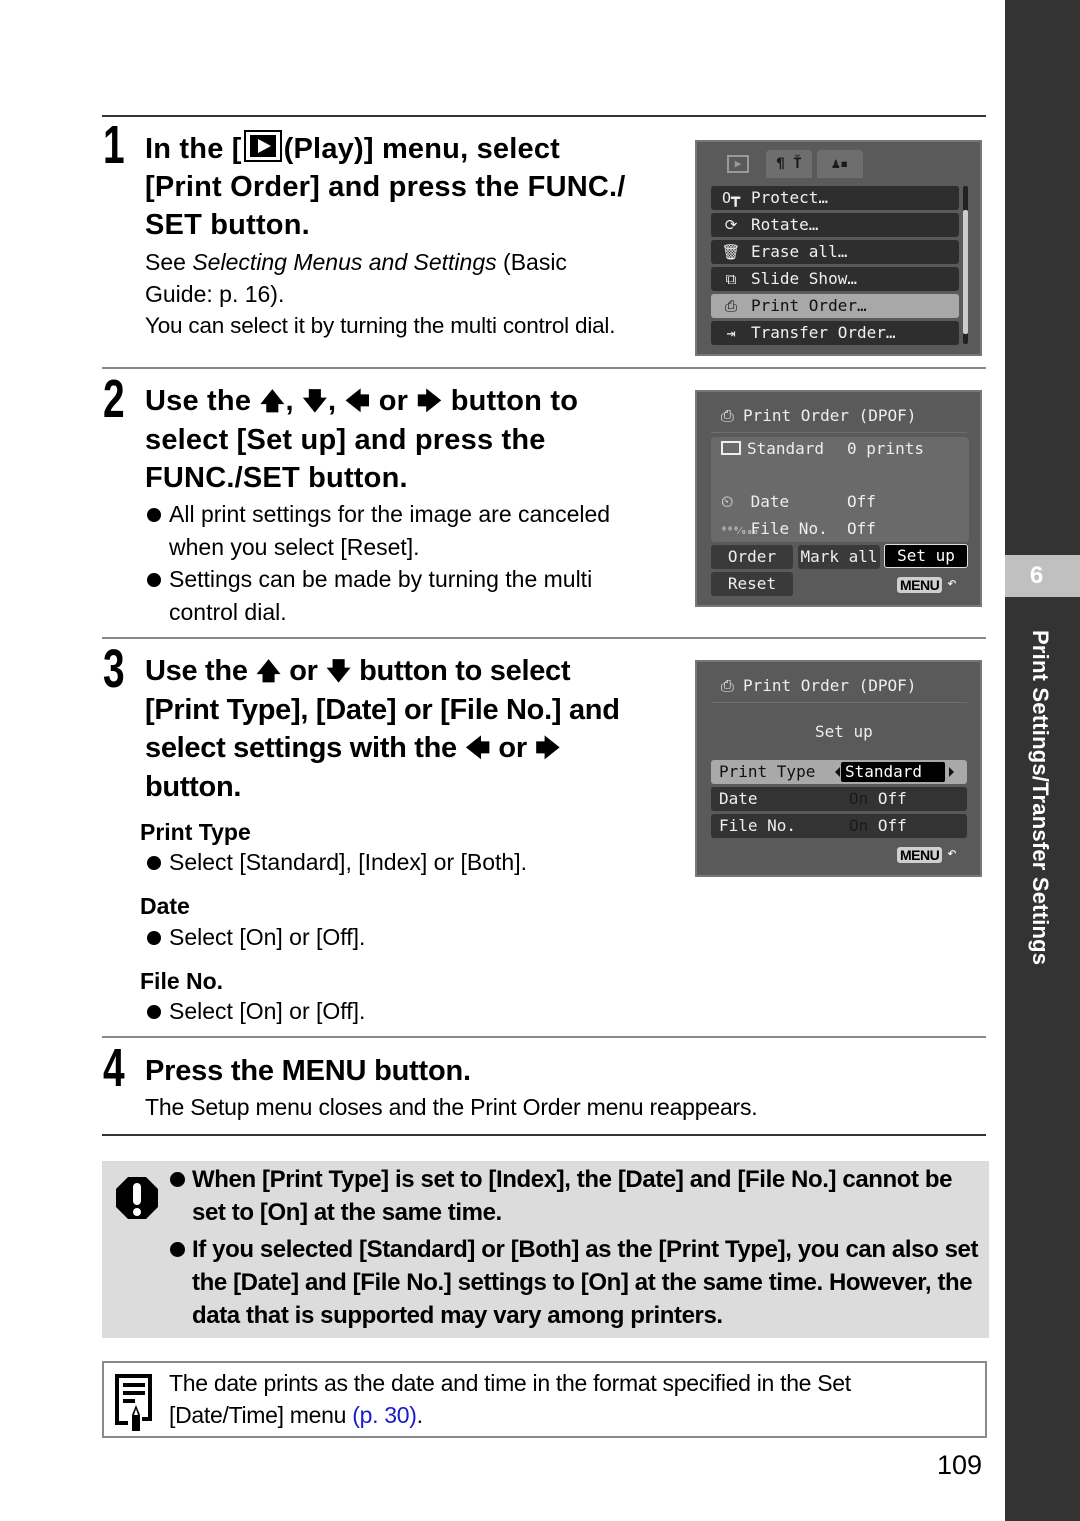 This screenshot has height=1521, width=1080. I want to click on label: File No., so click(789, 528).